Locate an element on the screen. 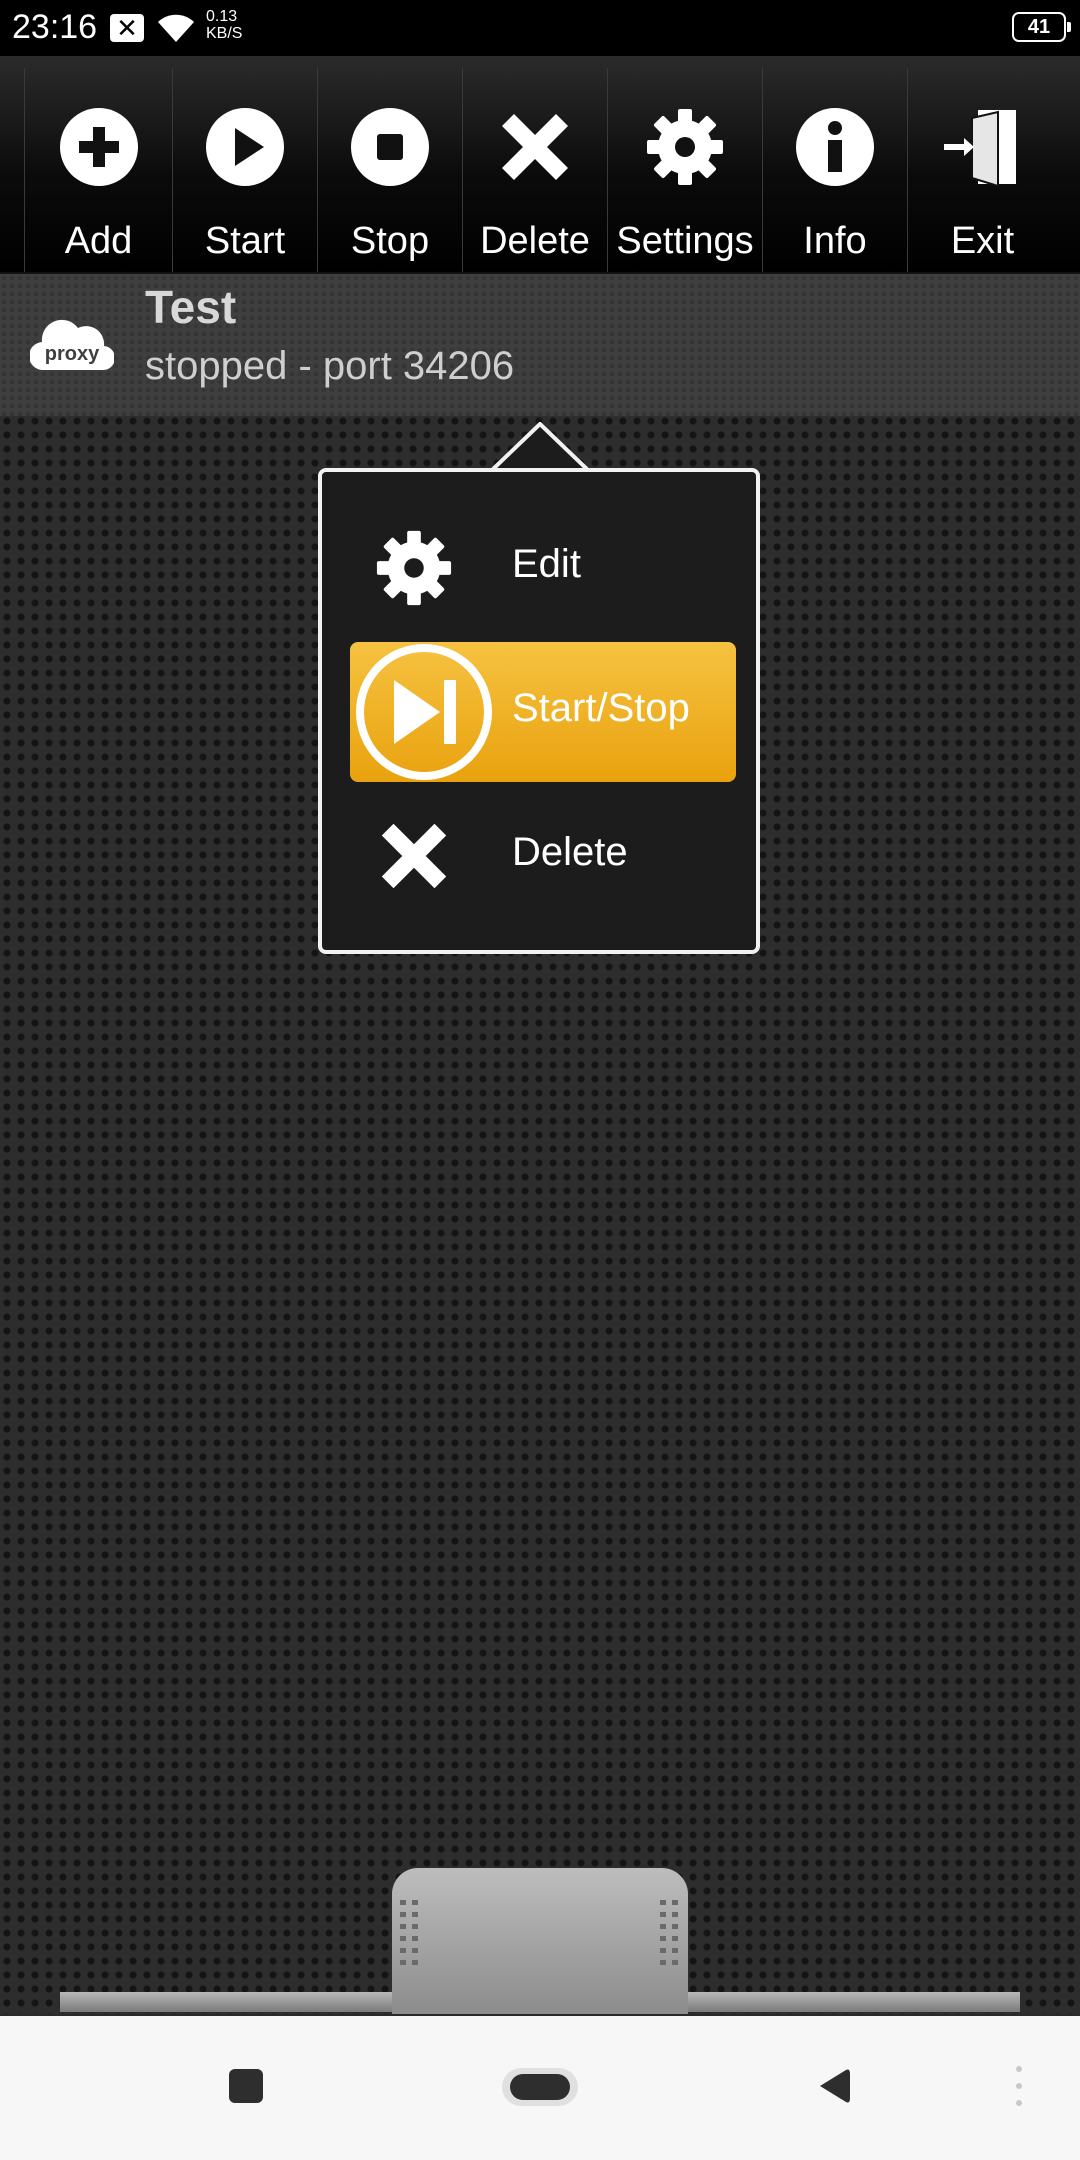  exit-label: Exit is located at coordinates (982, 241).